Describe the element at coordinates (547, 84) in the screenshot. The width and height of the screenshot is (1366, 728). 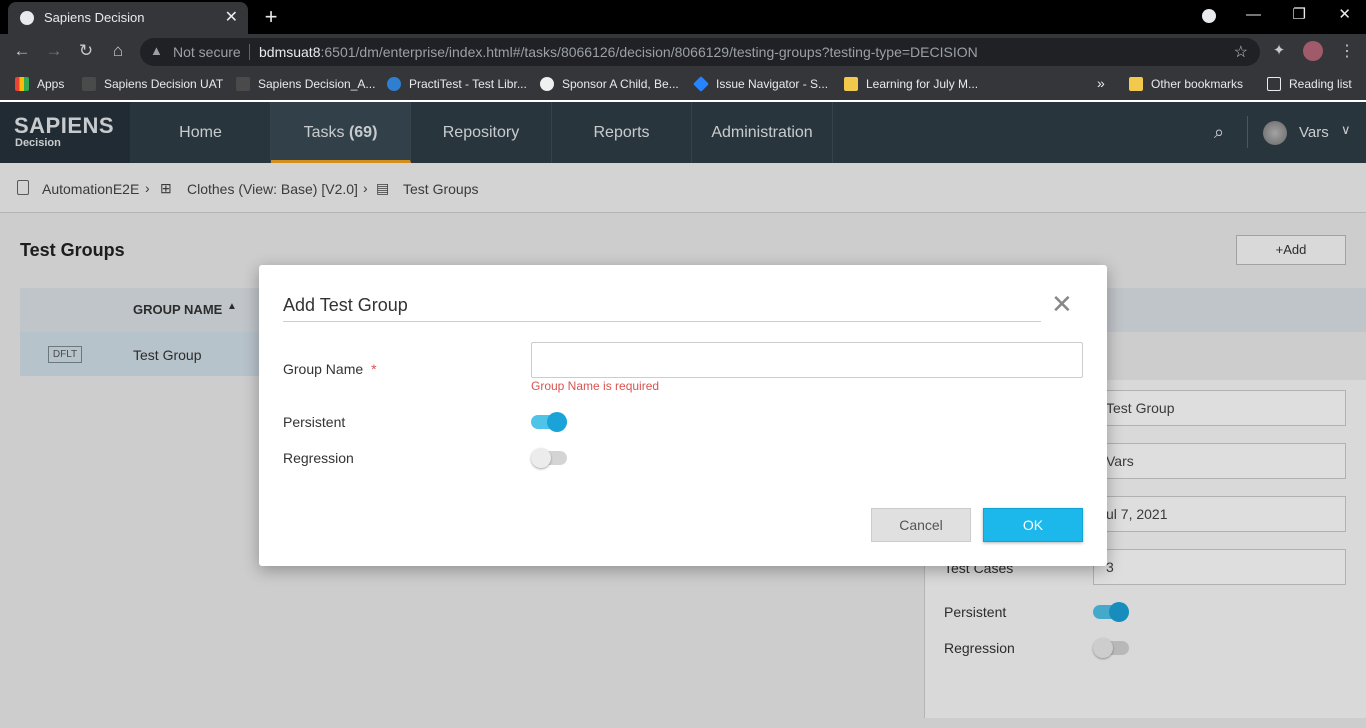
I see `sponsor-icon` at that location.